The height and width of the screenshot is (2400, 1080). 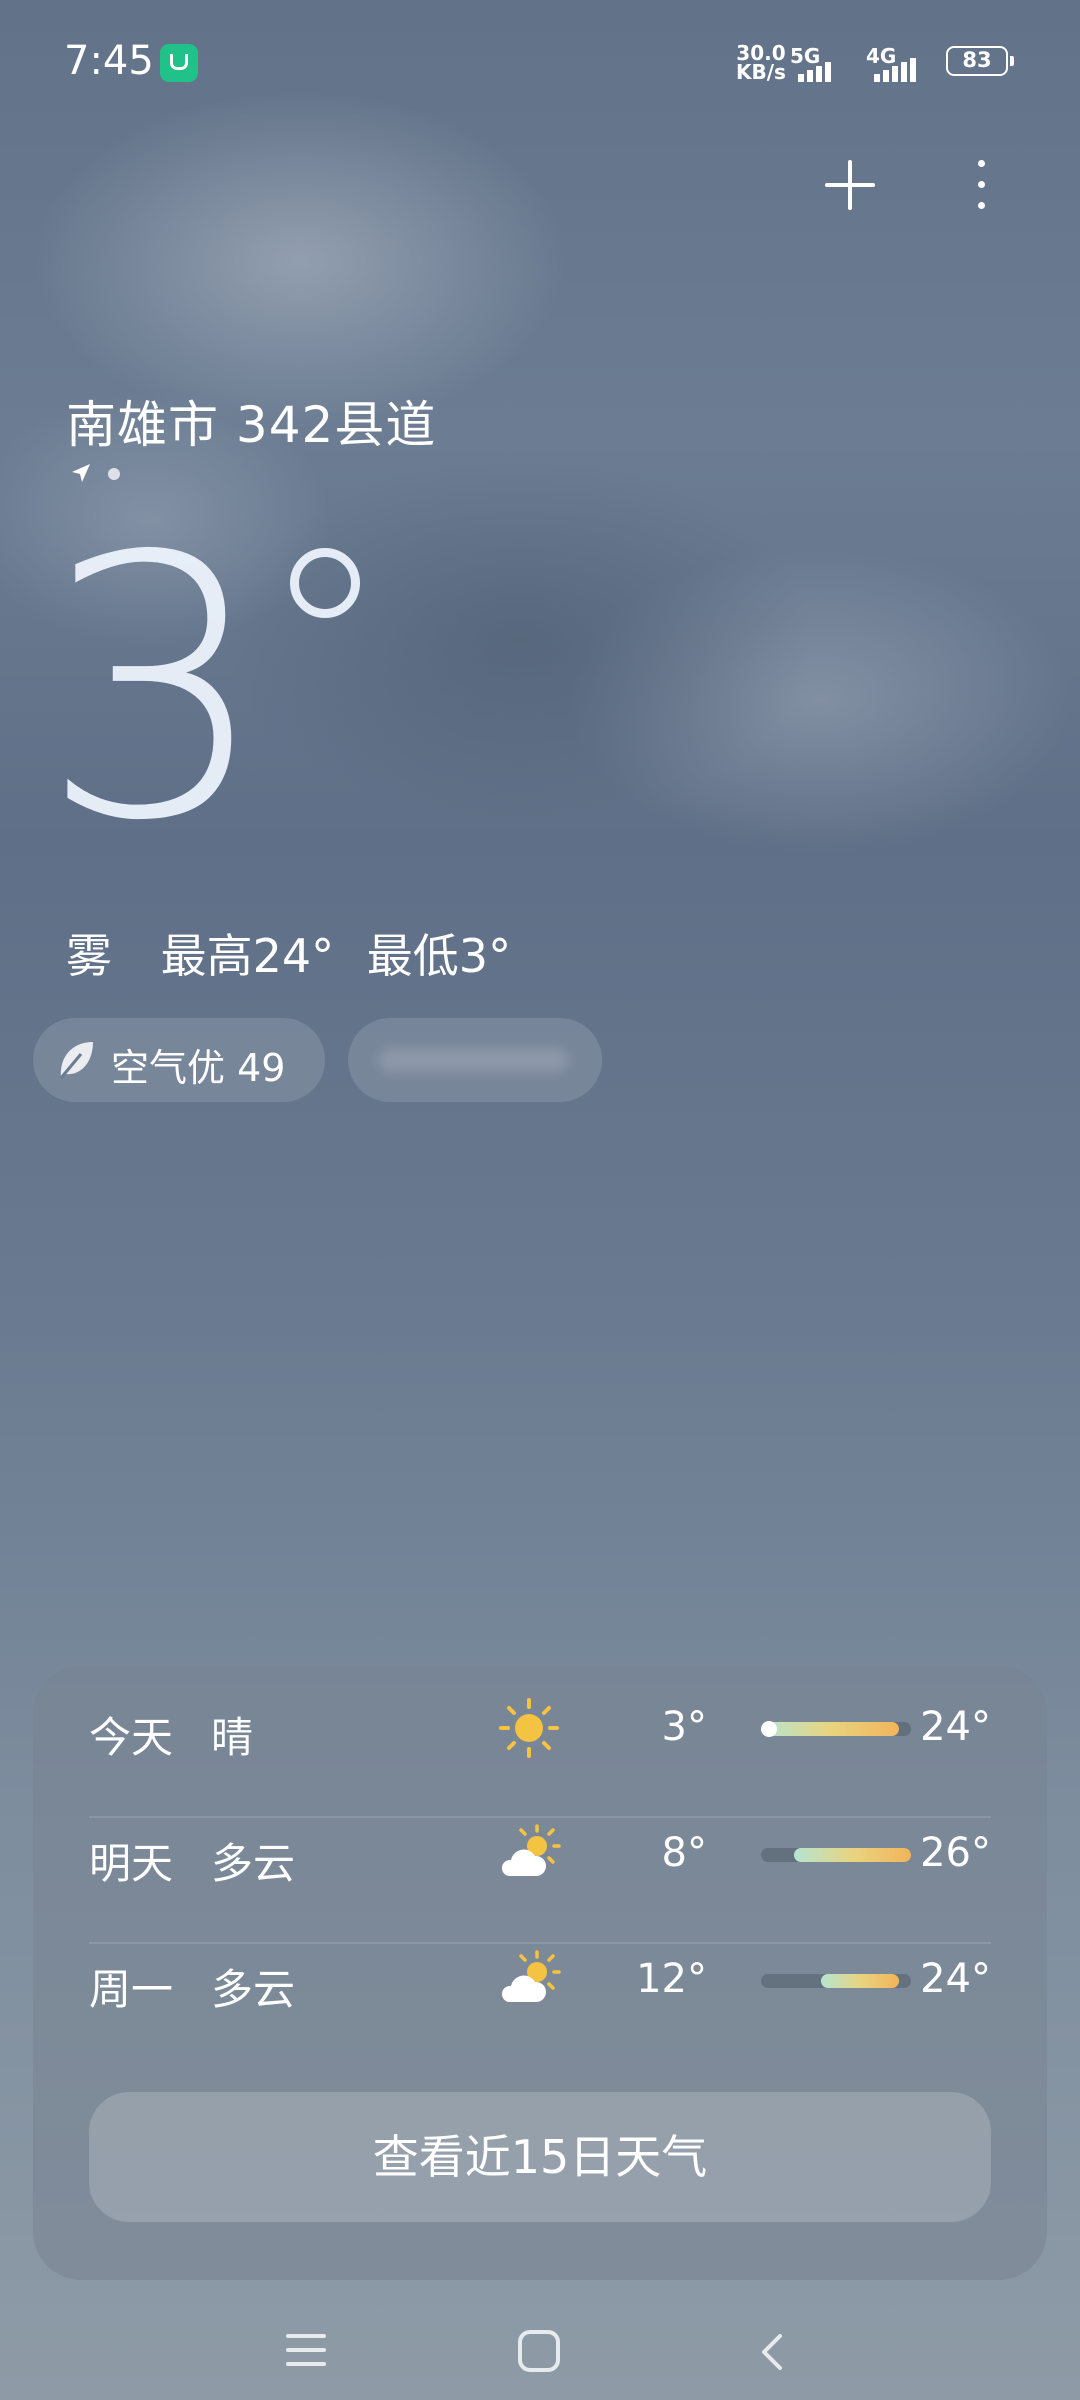 What do you see at coordinates (769, 1729) in the screenshot?
I see `current-temp-marker` at bounding box center [769, 1729].